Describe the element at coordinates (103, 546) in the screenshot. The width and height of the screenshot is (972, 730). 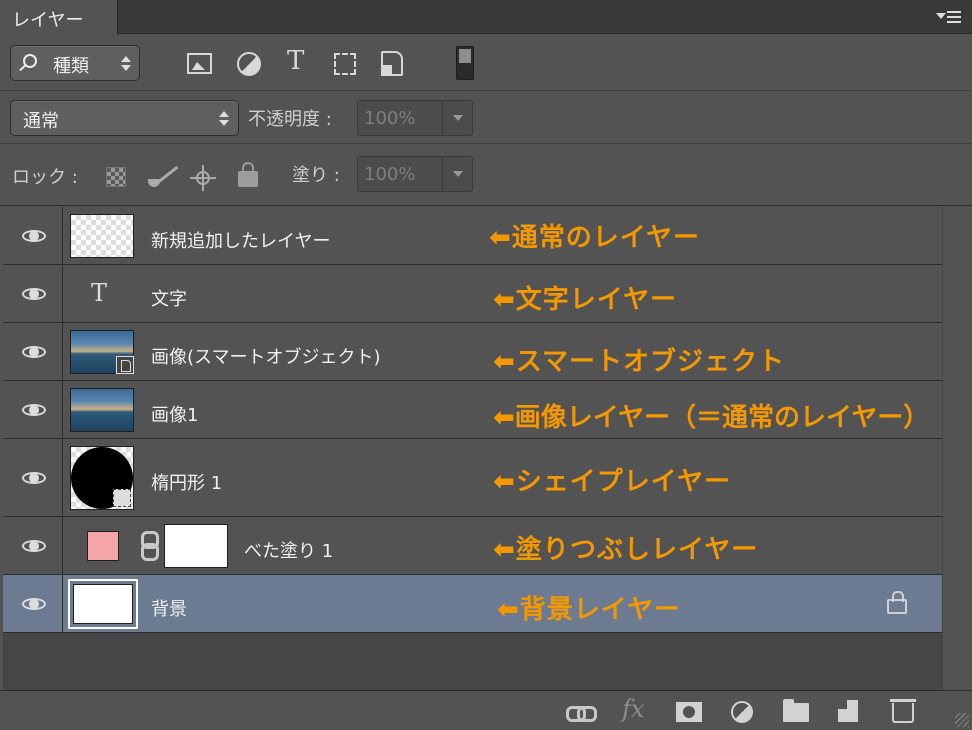
I see `fill-color-swatch` at that location.